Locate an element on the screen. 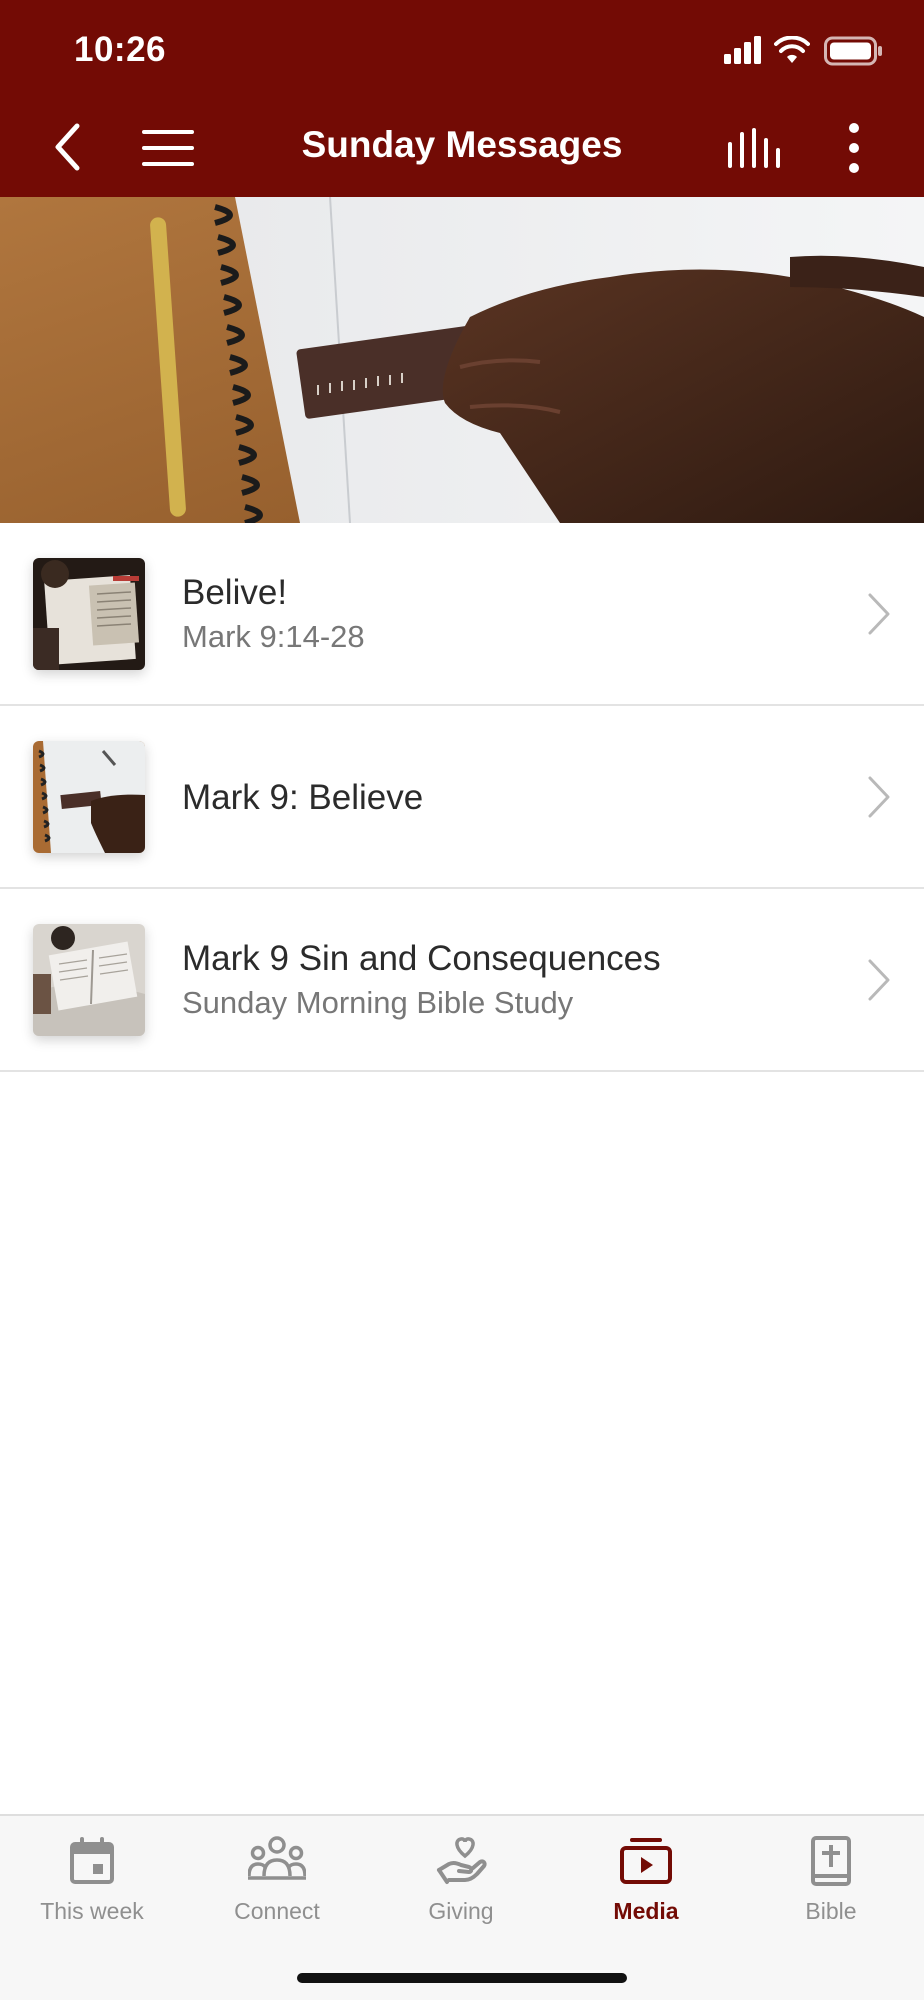 The width and height of the screenshot is (924, 2000). wifi-icon is located at coordinates (792, 49).